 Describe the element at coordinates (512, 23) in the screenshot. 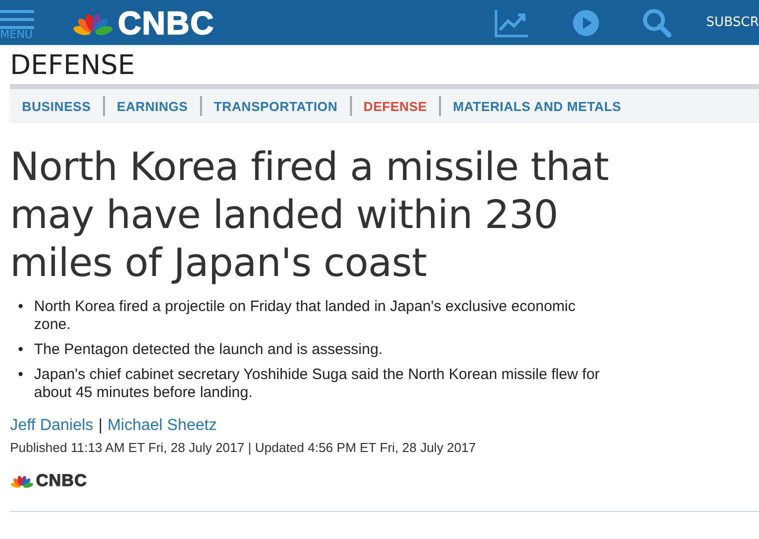

I see `chart-icon` at that location.